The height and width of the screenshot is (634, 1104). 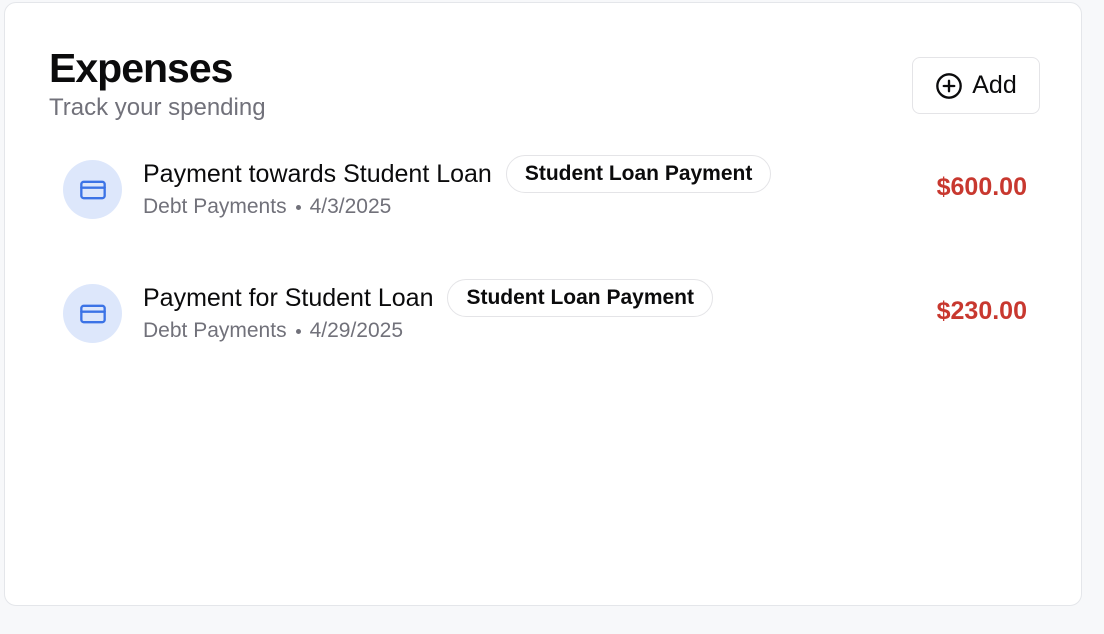 What do you see at coordinates (157, 107) in the screenshot?
I see `page-subtitle: Track your spending` at bounding box center [157, 107].